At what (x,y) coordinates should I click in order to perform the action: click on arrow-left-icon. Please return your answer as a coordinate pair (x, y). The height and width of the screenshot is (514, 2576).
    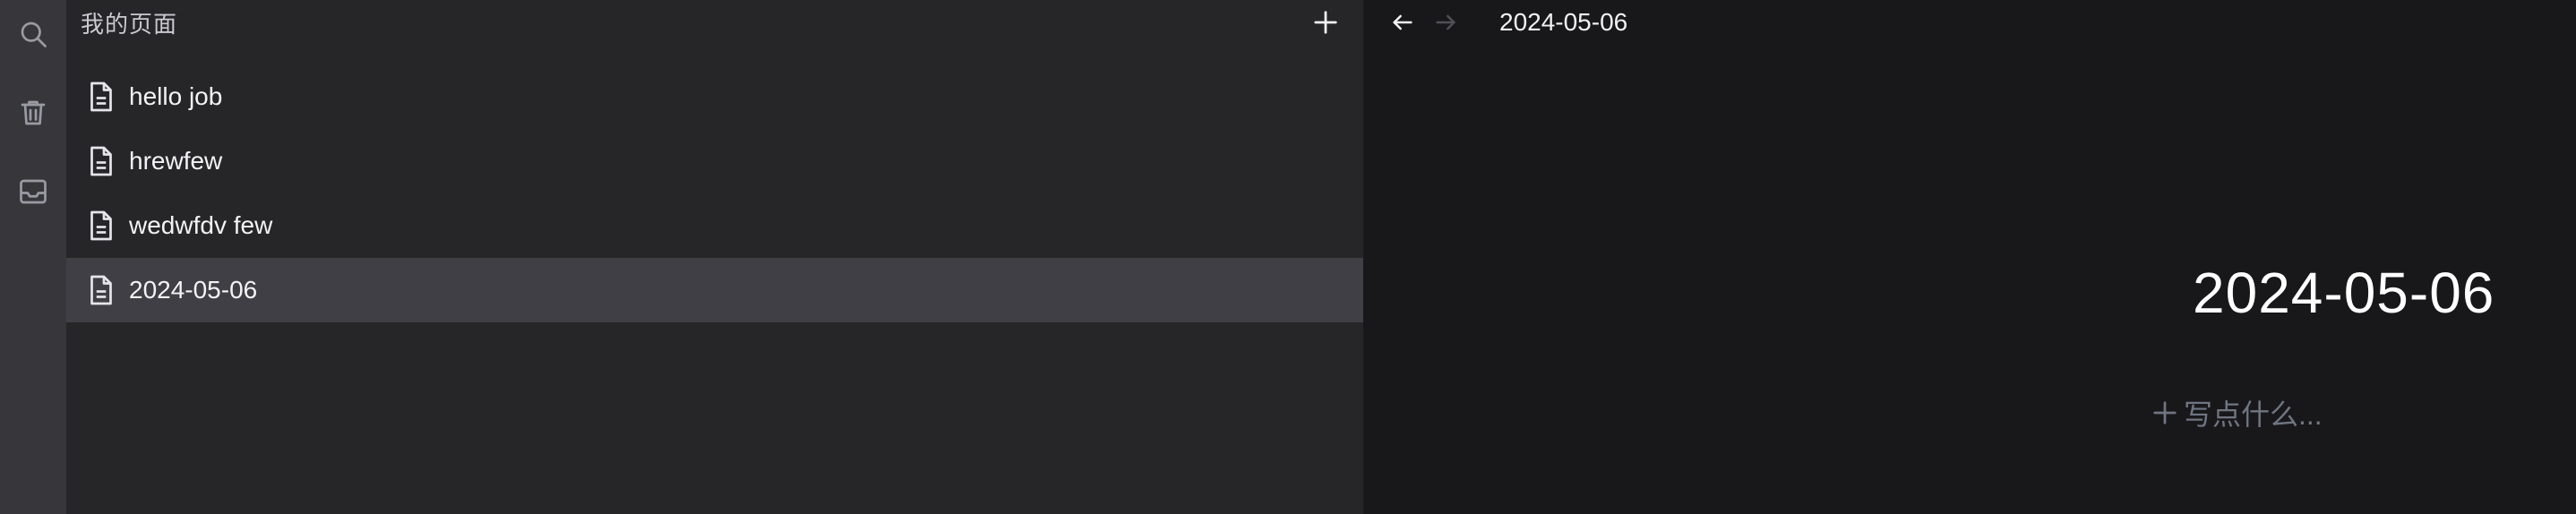
    Looking at the image, I should click on (1403, 22).